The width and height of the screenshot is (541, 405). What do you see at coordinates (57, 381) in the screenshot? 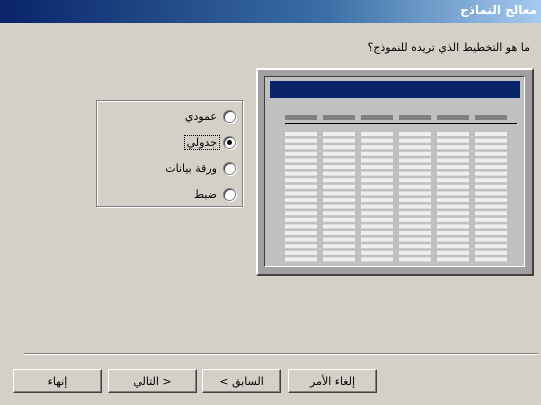
I see `finish-button: إنهاء` at bounding box center [57, 381].